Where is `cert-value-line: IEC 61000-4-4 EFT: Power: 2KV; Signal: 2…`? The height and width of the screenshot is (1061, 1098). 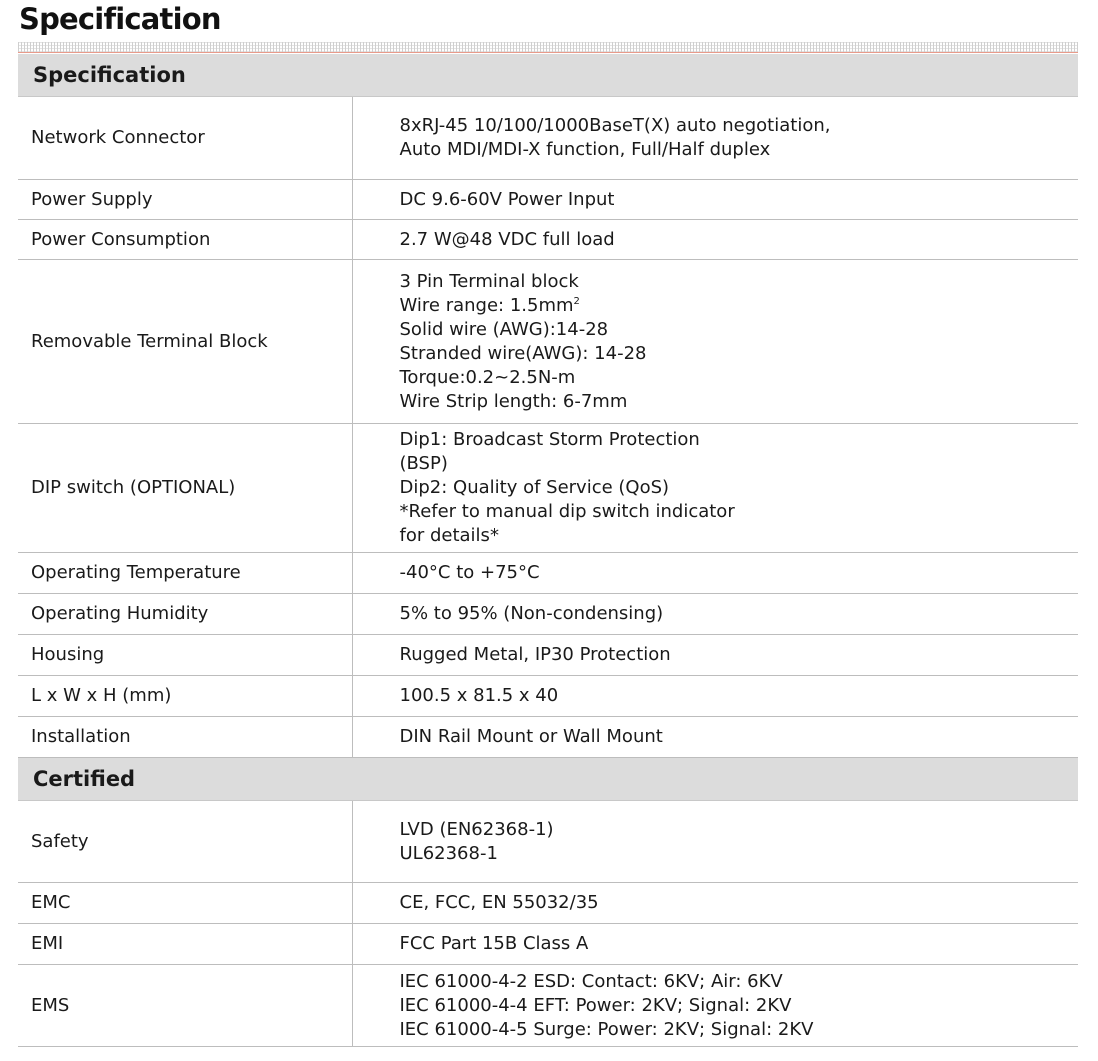 cert-value-line: IEC 61000-4-4 EFT: Power: 2KV; Signal: 2… is located at coordinates (595, 1005).